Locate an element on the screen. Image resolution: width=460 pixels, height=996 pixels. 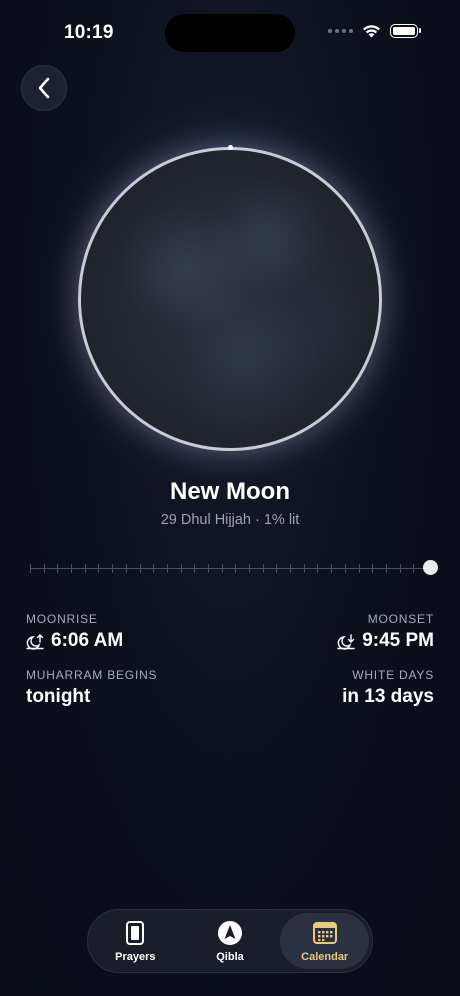
phase-subtitle: 29 Dhul Hijjah · 1% lit is located at coordinates (230, 520).